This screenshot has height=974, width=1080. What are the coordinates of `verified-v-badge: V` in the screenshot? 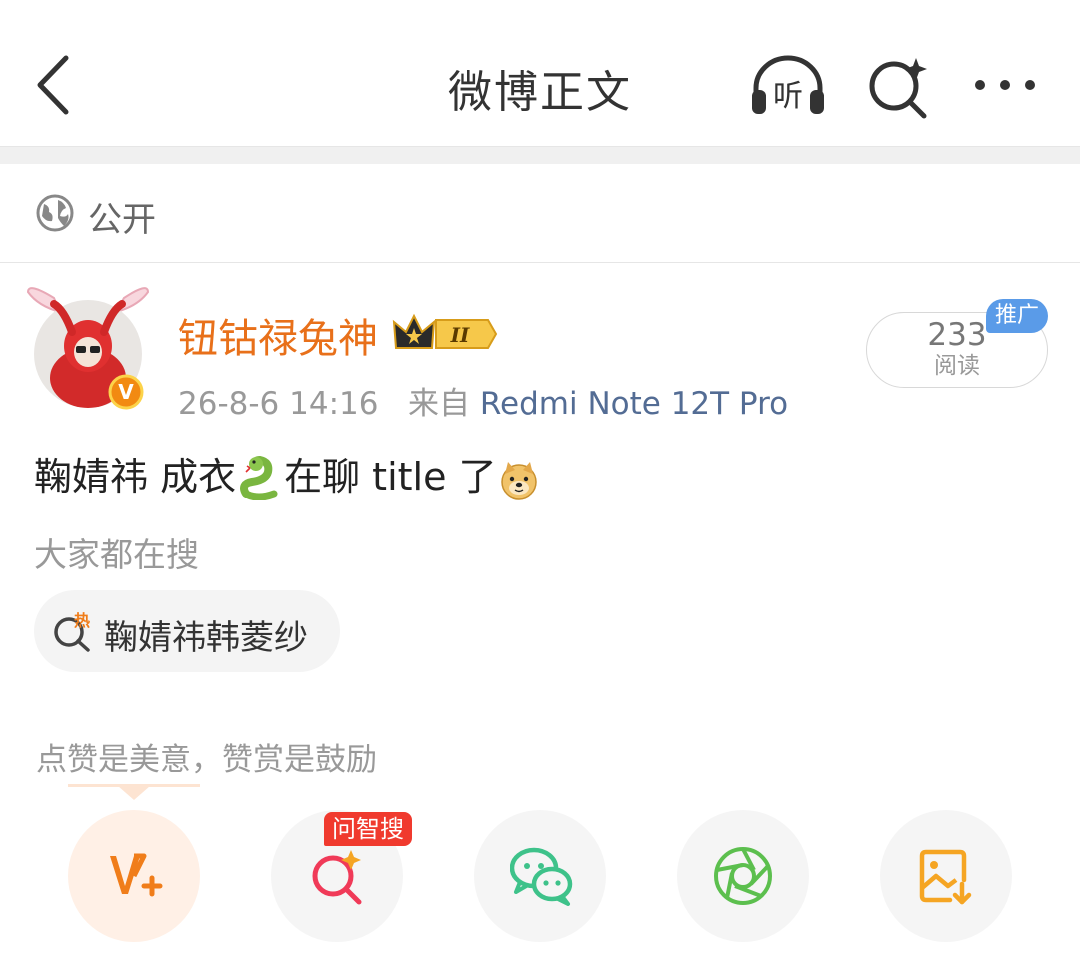 It's located at (126, 392).